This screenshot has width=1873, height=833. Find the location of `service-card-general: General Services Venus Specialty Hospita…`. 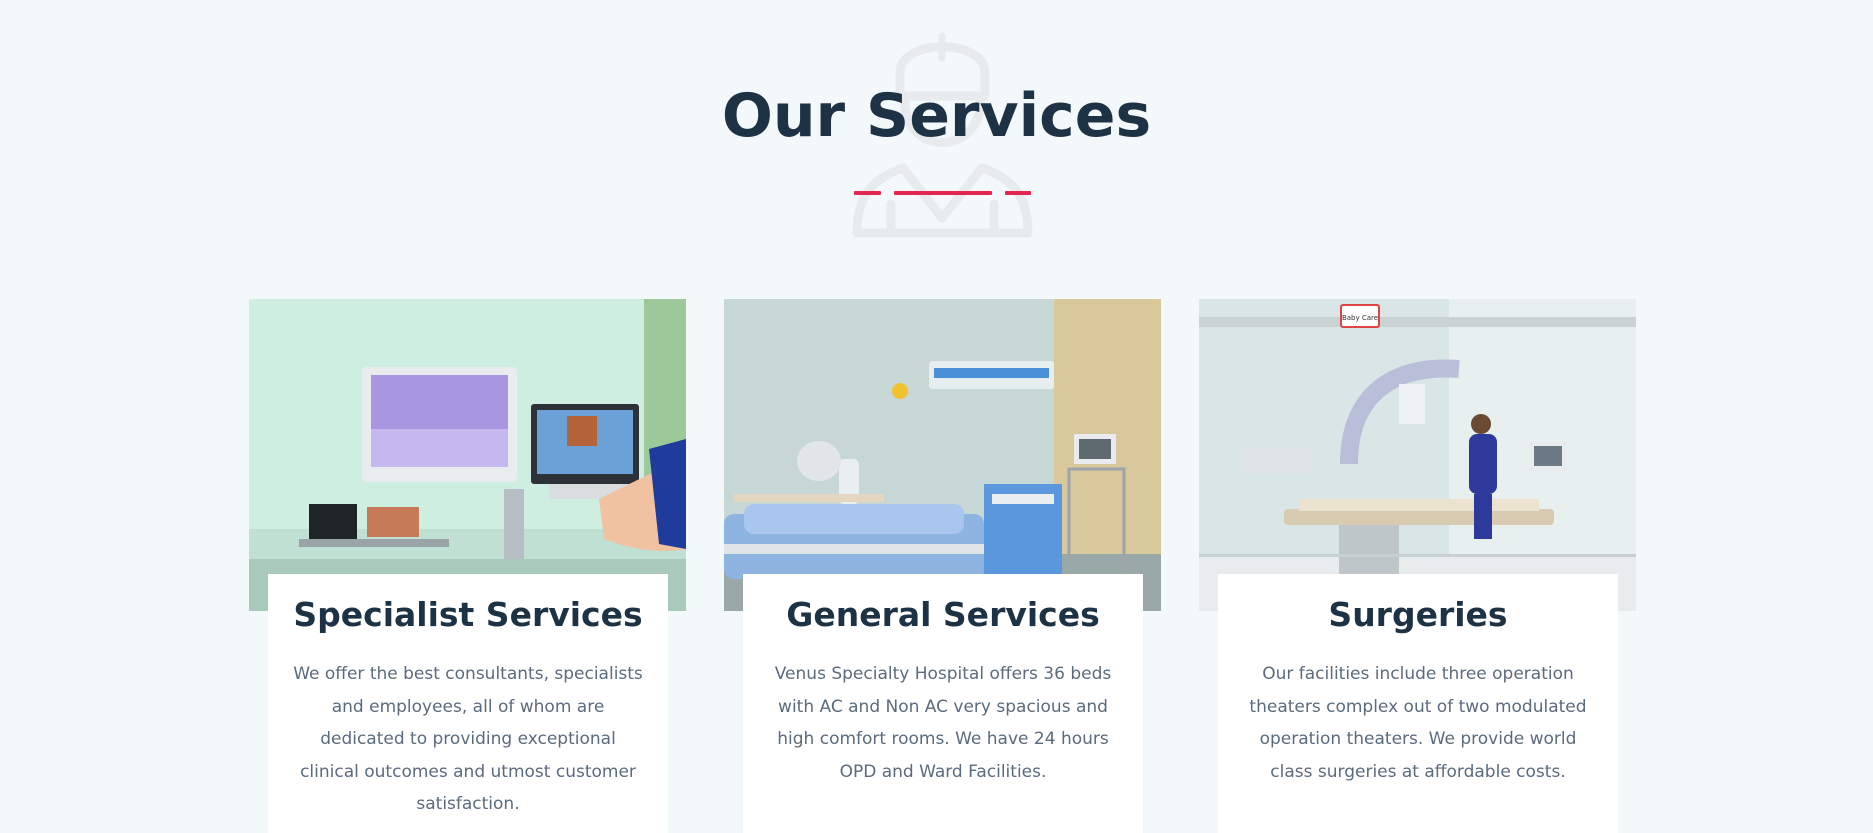

service-card-general: General Services Venus Specialty Hospita… is located at coordinates (942, 566).